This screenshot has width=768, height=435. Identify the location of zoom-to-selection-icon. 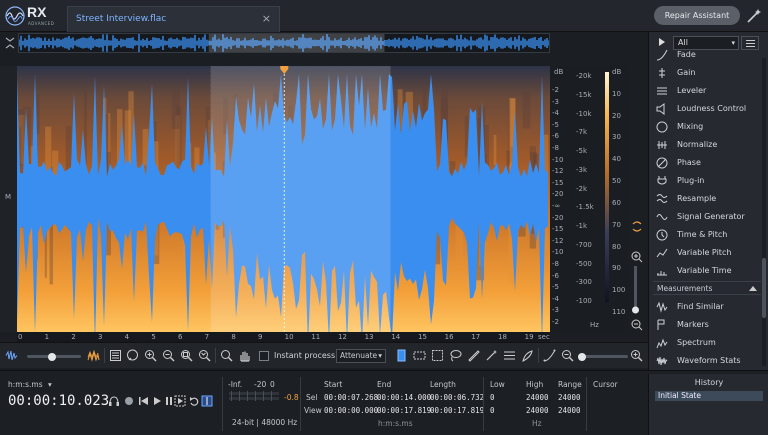
(186, 355).